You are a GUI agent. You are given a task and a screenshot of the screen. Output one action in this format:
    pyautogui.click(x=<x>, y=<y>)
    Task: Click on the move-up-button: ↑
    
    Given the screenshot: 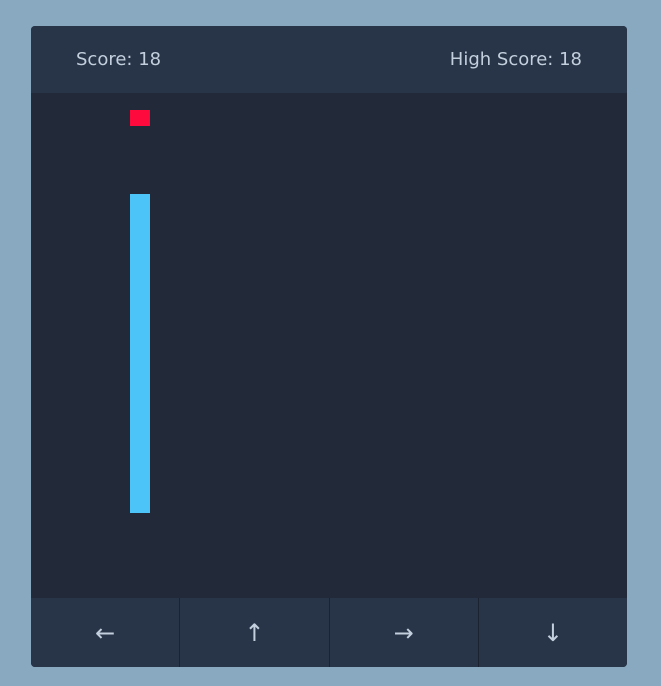 What is the action you would take?
    pyautogui.click(x=255, y=632)
    